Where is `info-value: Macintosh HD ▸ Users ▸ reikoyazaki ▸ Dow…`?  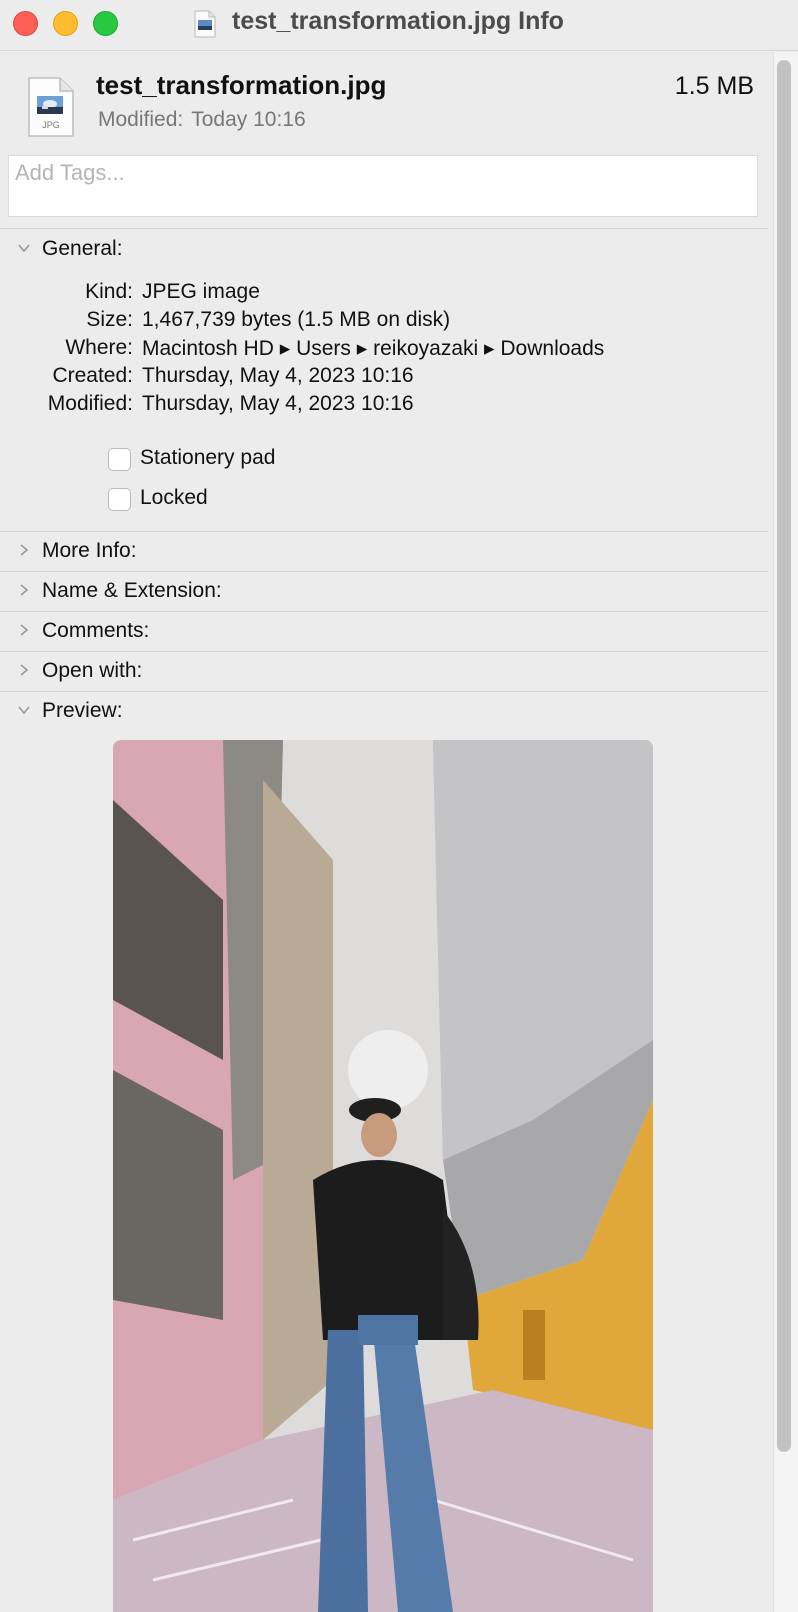 info-value: Macintosh HD ▸ Users ▸ reikoyazaki ▸ Dow… is located at coordinates (373, 348).